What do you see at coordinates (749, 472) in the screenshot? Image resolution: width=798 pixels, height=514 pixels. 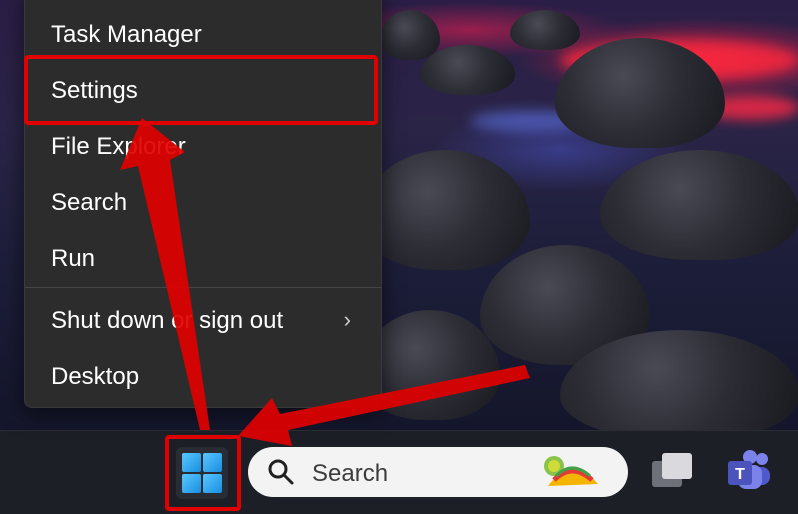 I see `teams-icon: T` at bounding box center [749, 472].